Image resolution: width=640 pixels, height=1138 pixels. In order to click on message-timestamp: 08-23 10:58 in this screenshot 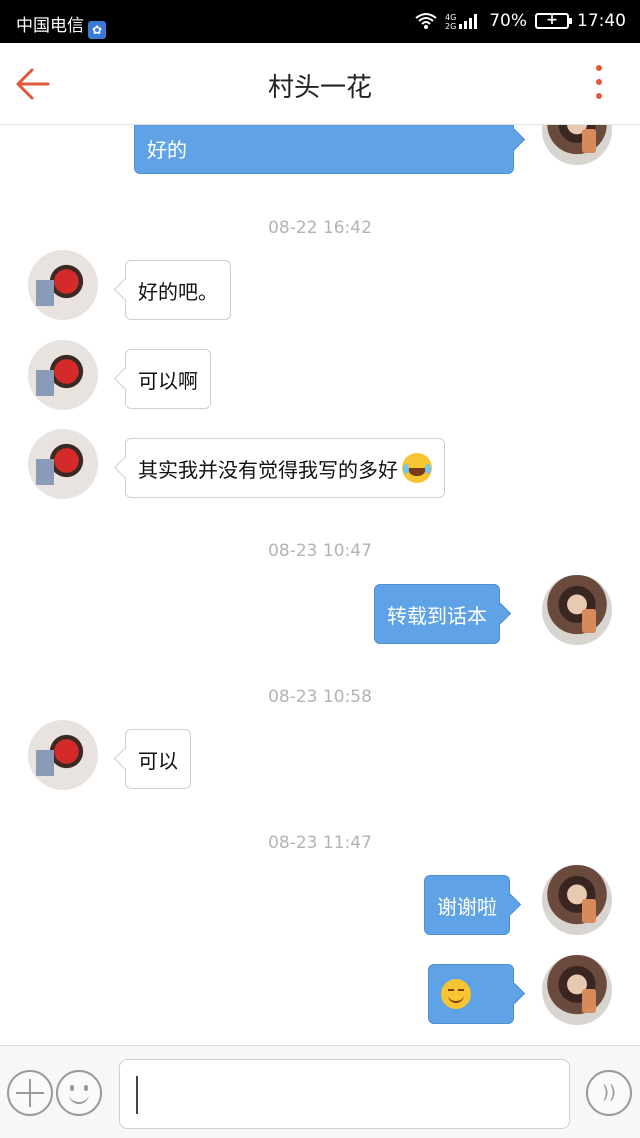, I will do `click(320, 697)`.